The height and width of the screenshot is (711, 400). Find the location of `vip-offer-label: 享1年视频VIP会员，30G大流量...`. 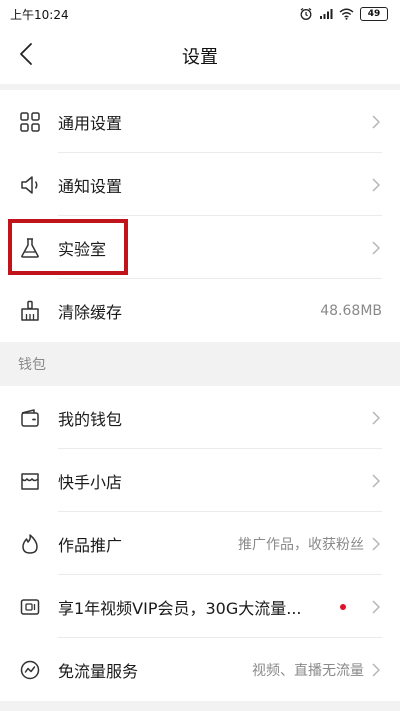

vip-offer-label: 享1年视频VIP会员，30G大流量... is located at coordinates (180, 608).